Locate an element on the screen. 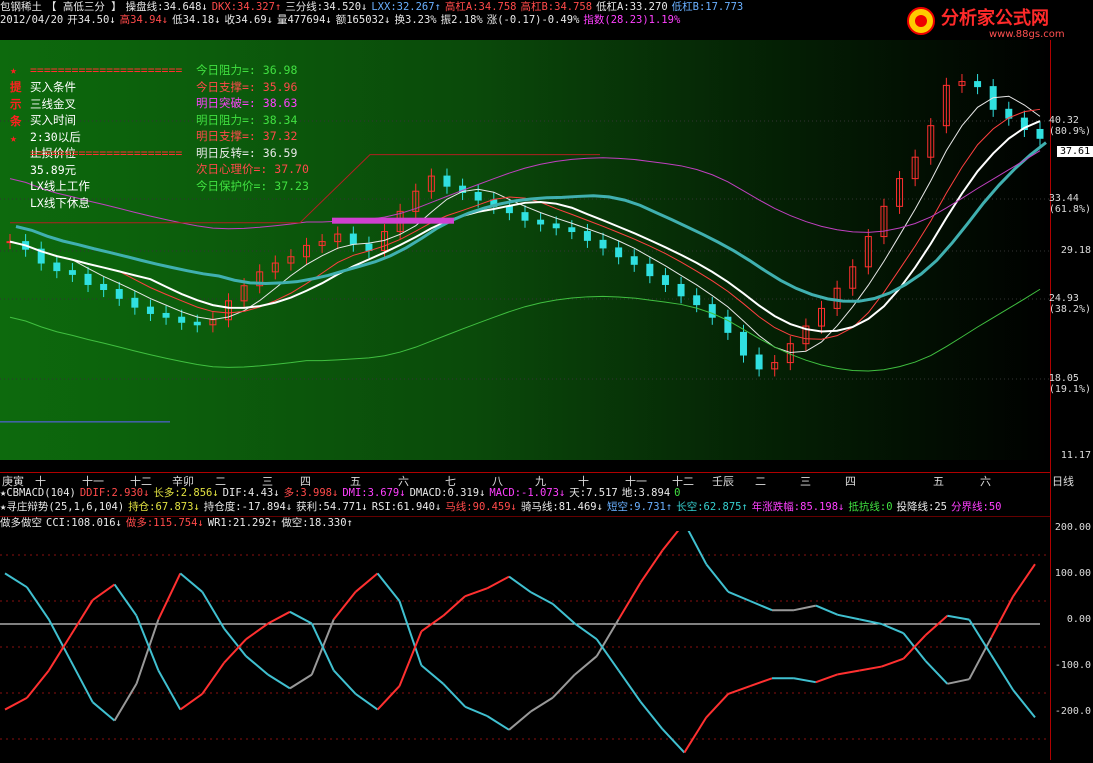  cbmacd-field-0: ★CBMACD(104) is located at coordinates (38, 493).